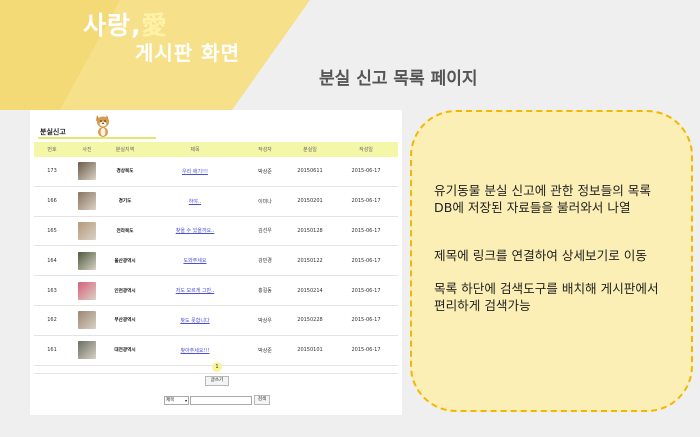 The image size is (700, 437). Describe the element at coordinates (310, 172) in the screenshot. I see `lost-date: 20150611` at that location.